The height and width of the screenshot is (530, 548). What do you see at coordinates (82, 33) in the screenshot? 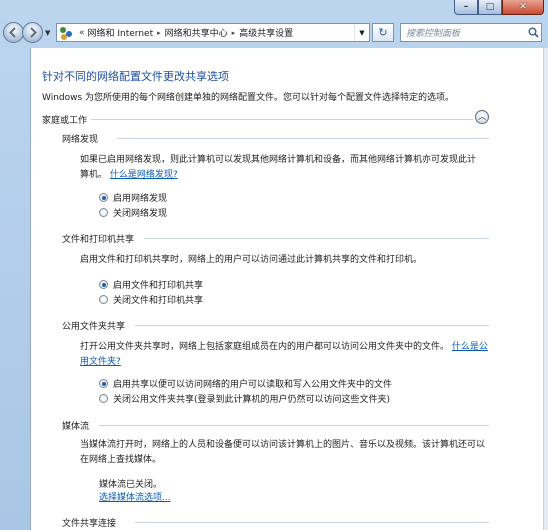
I see `address-overflow-chevron: «` at bounding box center [82, 33].